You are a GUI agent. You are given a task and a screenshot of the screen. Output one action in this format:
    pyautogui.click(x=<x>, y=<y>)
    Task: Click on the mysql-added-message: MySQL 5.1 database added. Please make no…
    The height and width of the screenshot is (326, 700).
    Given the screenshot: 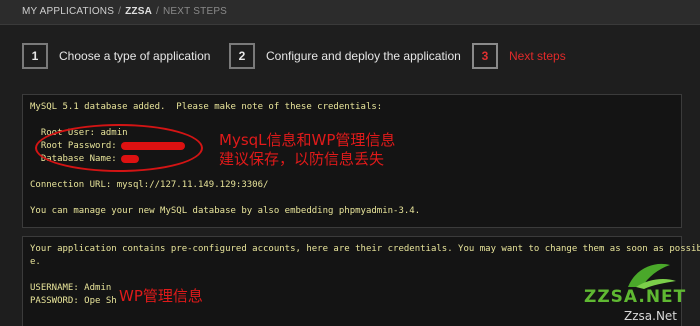 What is the action you would take?
    pyautogui.click(x=206, y=107)
    